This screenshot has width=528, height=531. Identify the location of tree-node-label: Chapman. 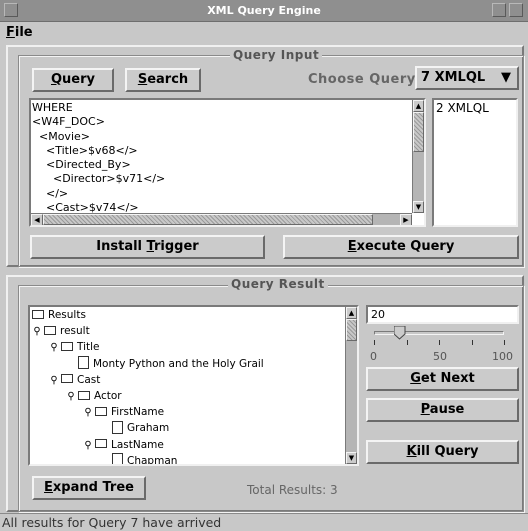
(152, 459).